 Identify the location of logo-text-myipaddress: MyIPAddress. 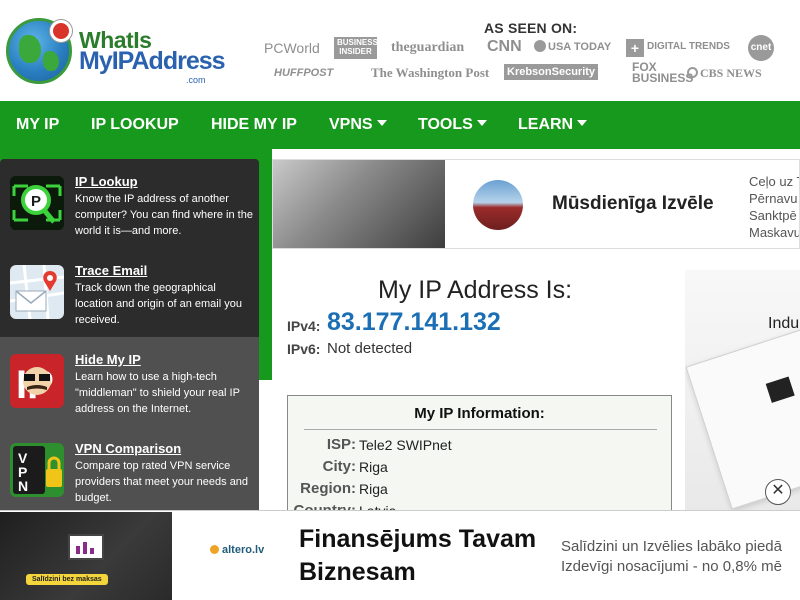
(152, 61).